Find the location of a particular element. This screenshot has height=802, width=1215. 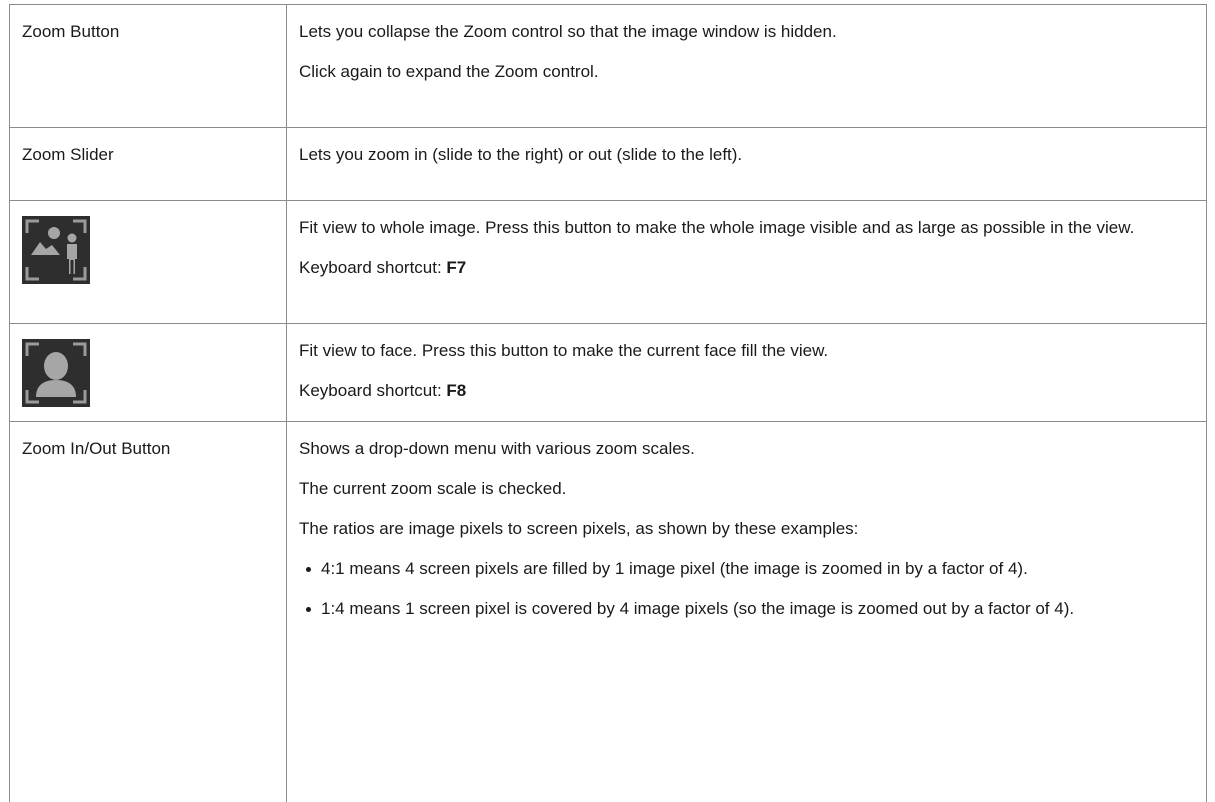

shortcut-key: F8 is located at coordinates (456, 390).